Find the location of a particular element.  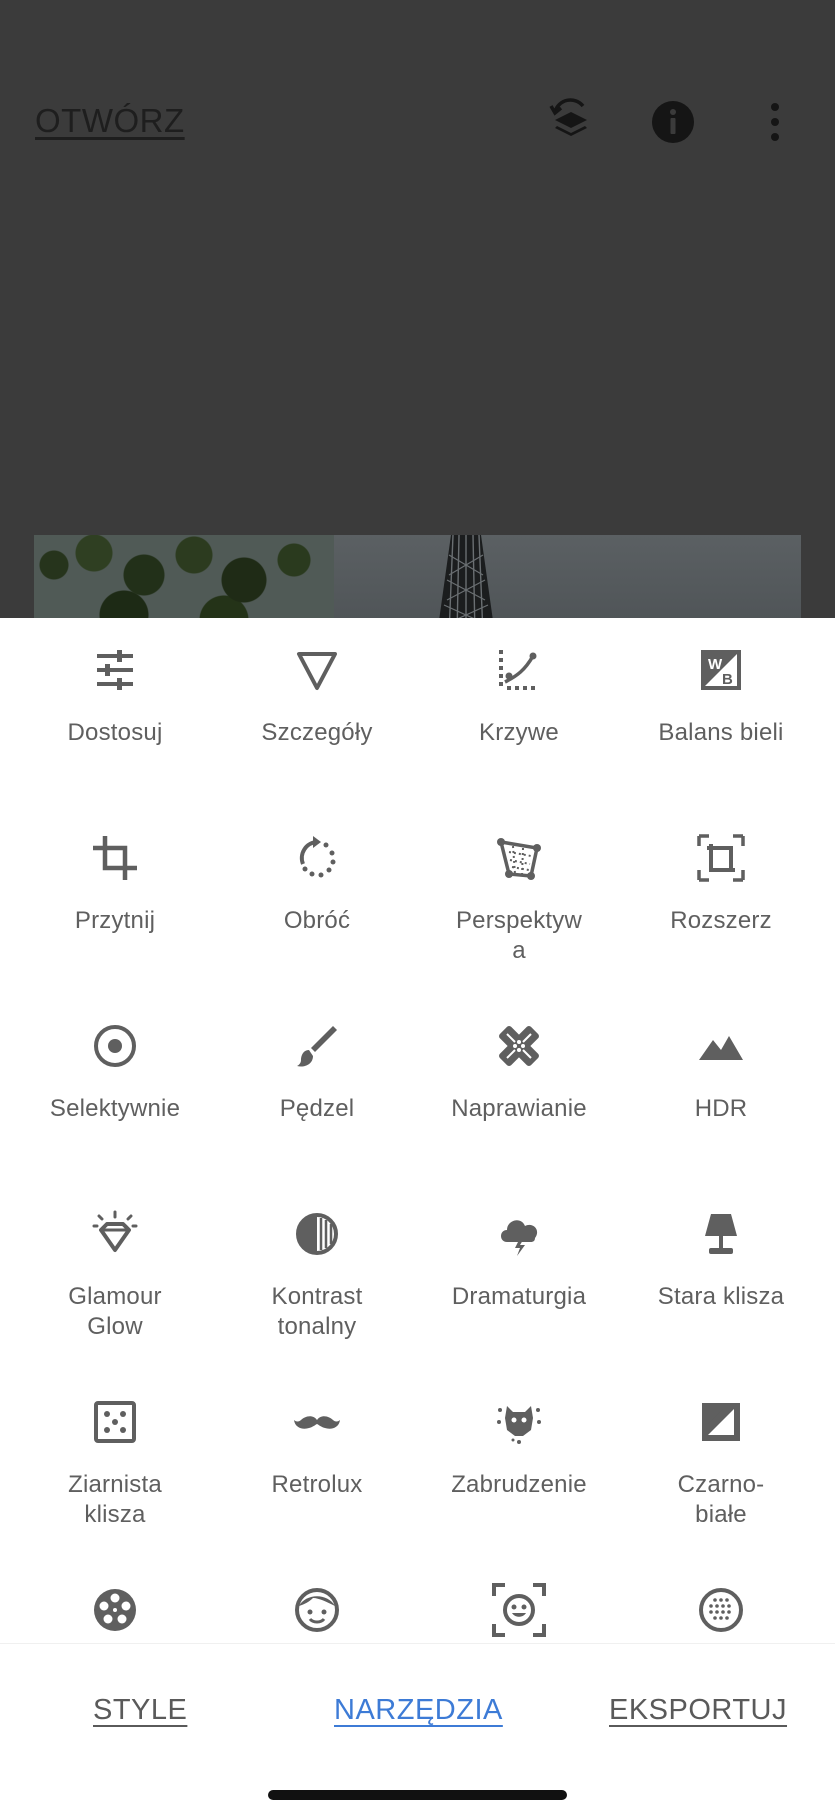

tonal-contrast-icon is located at coordinates (317, 1234).